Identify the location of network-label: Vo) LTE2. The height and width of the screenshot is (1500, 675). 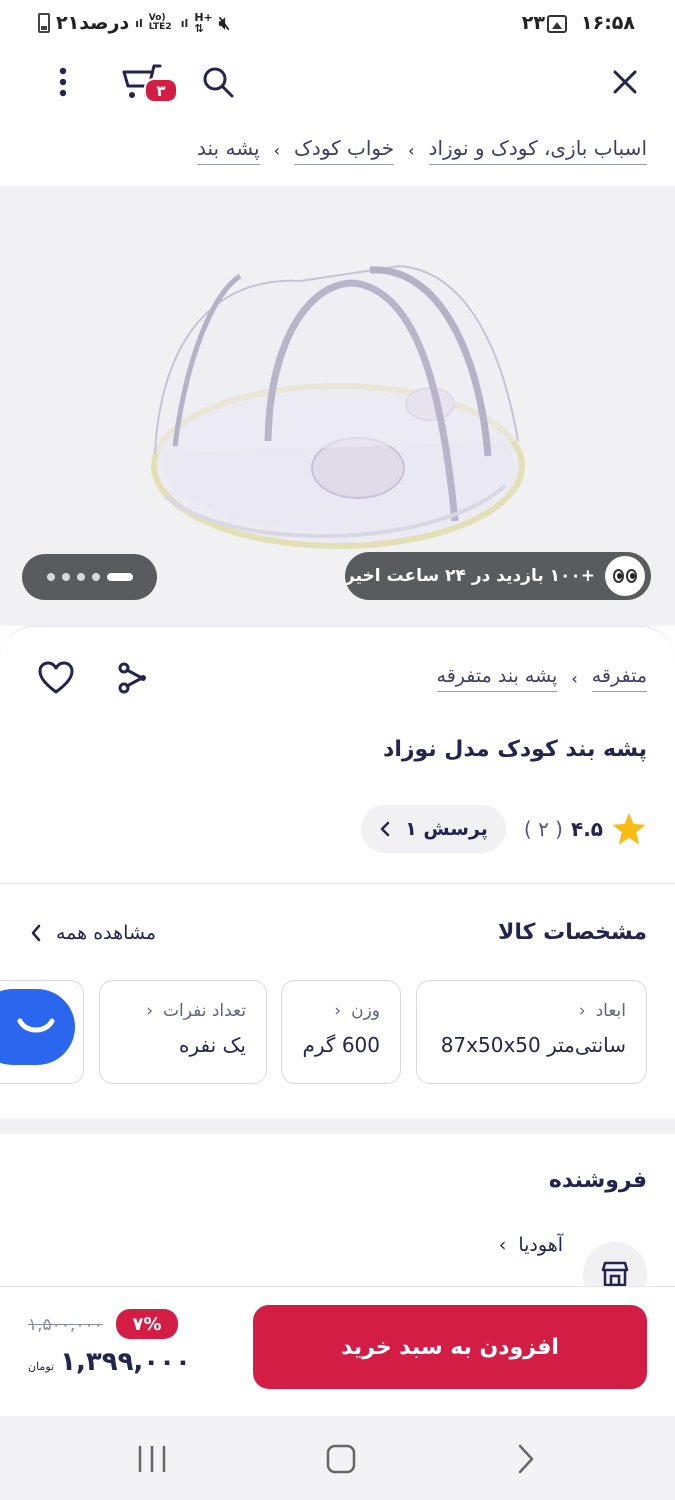
(160, 22).